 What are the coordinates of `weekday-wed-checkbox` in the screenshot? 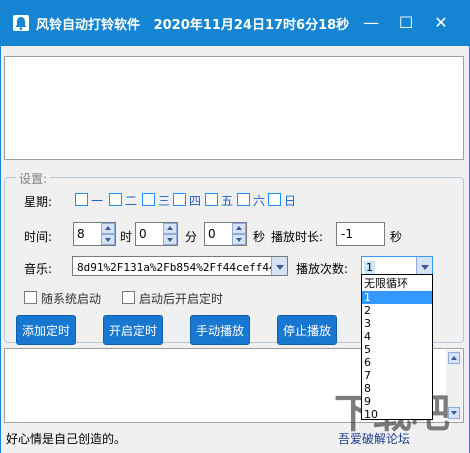 It's located at (148, 199).